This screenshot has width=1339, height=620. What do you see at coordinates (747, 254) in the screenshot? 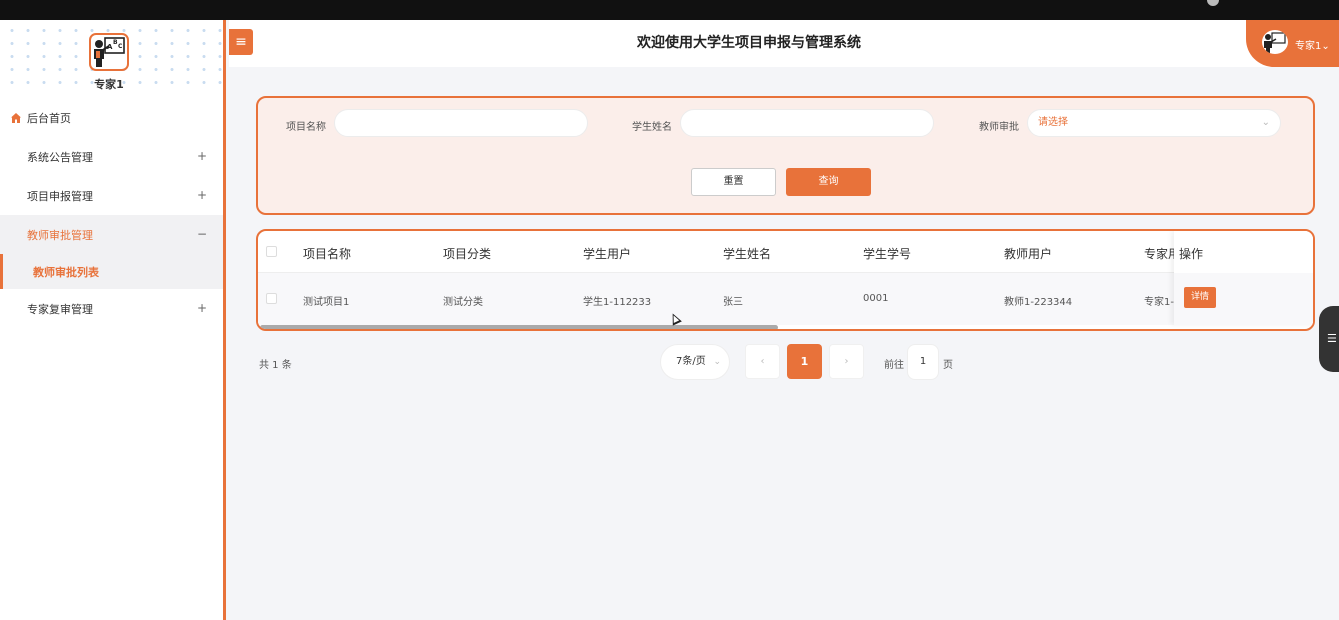
I see `column-header: 学生姓名` at bounding box center [747, 254].